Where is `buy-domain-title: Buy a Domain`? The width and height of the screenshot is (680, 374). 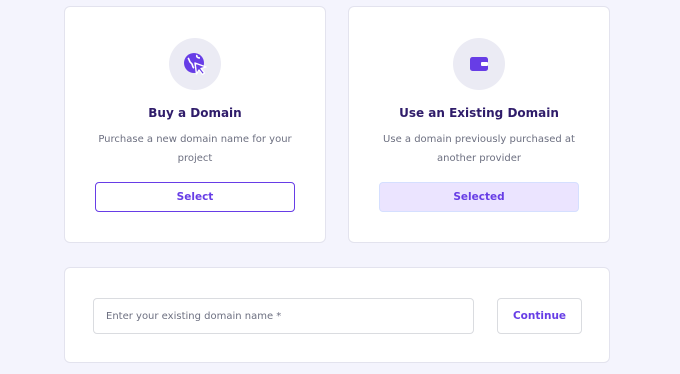
buy-domain-title: Buy a Domain is located at coordinates (195, 113).